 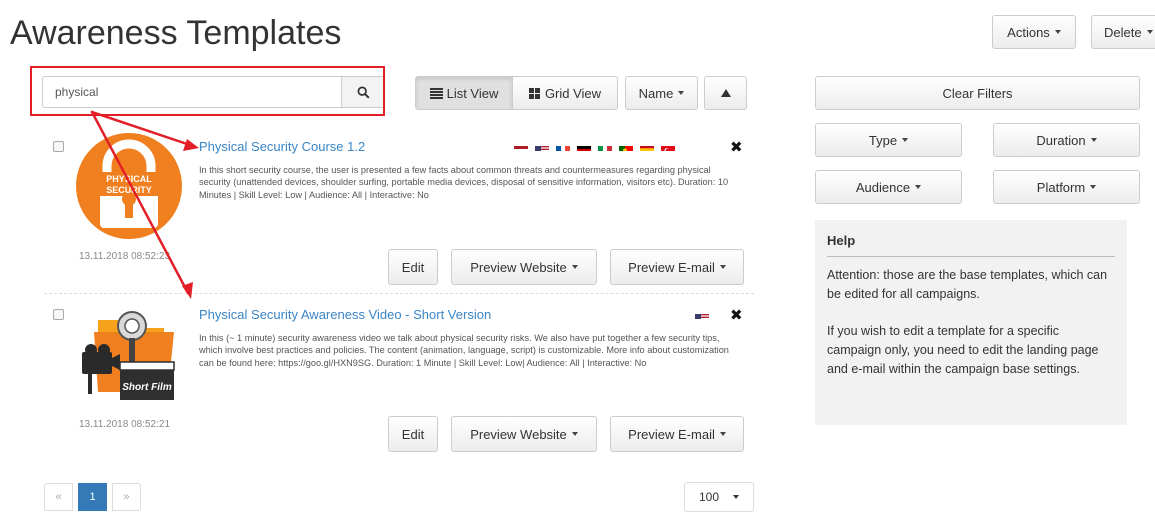 What do you see at coordinates (521, 146) in the screenshot?
I see `netherlands-flag-icon` at bounding box center [521, 146].